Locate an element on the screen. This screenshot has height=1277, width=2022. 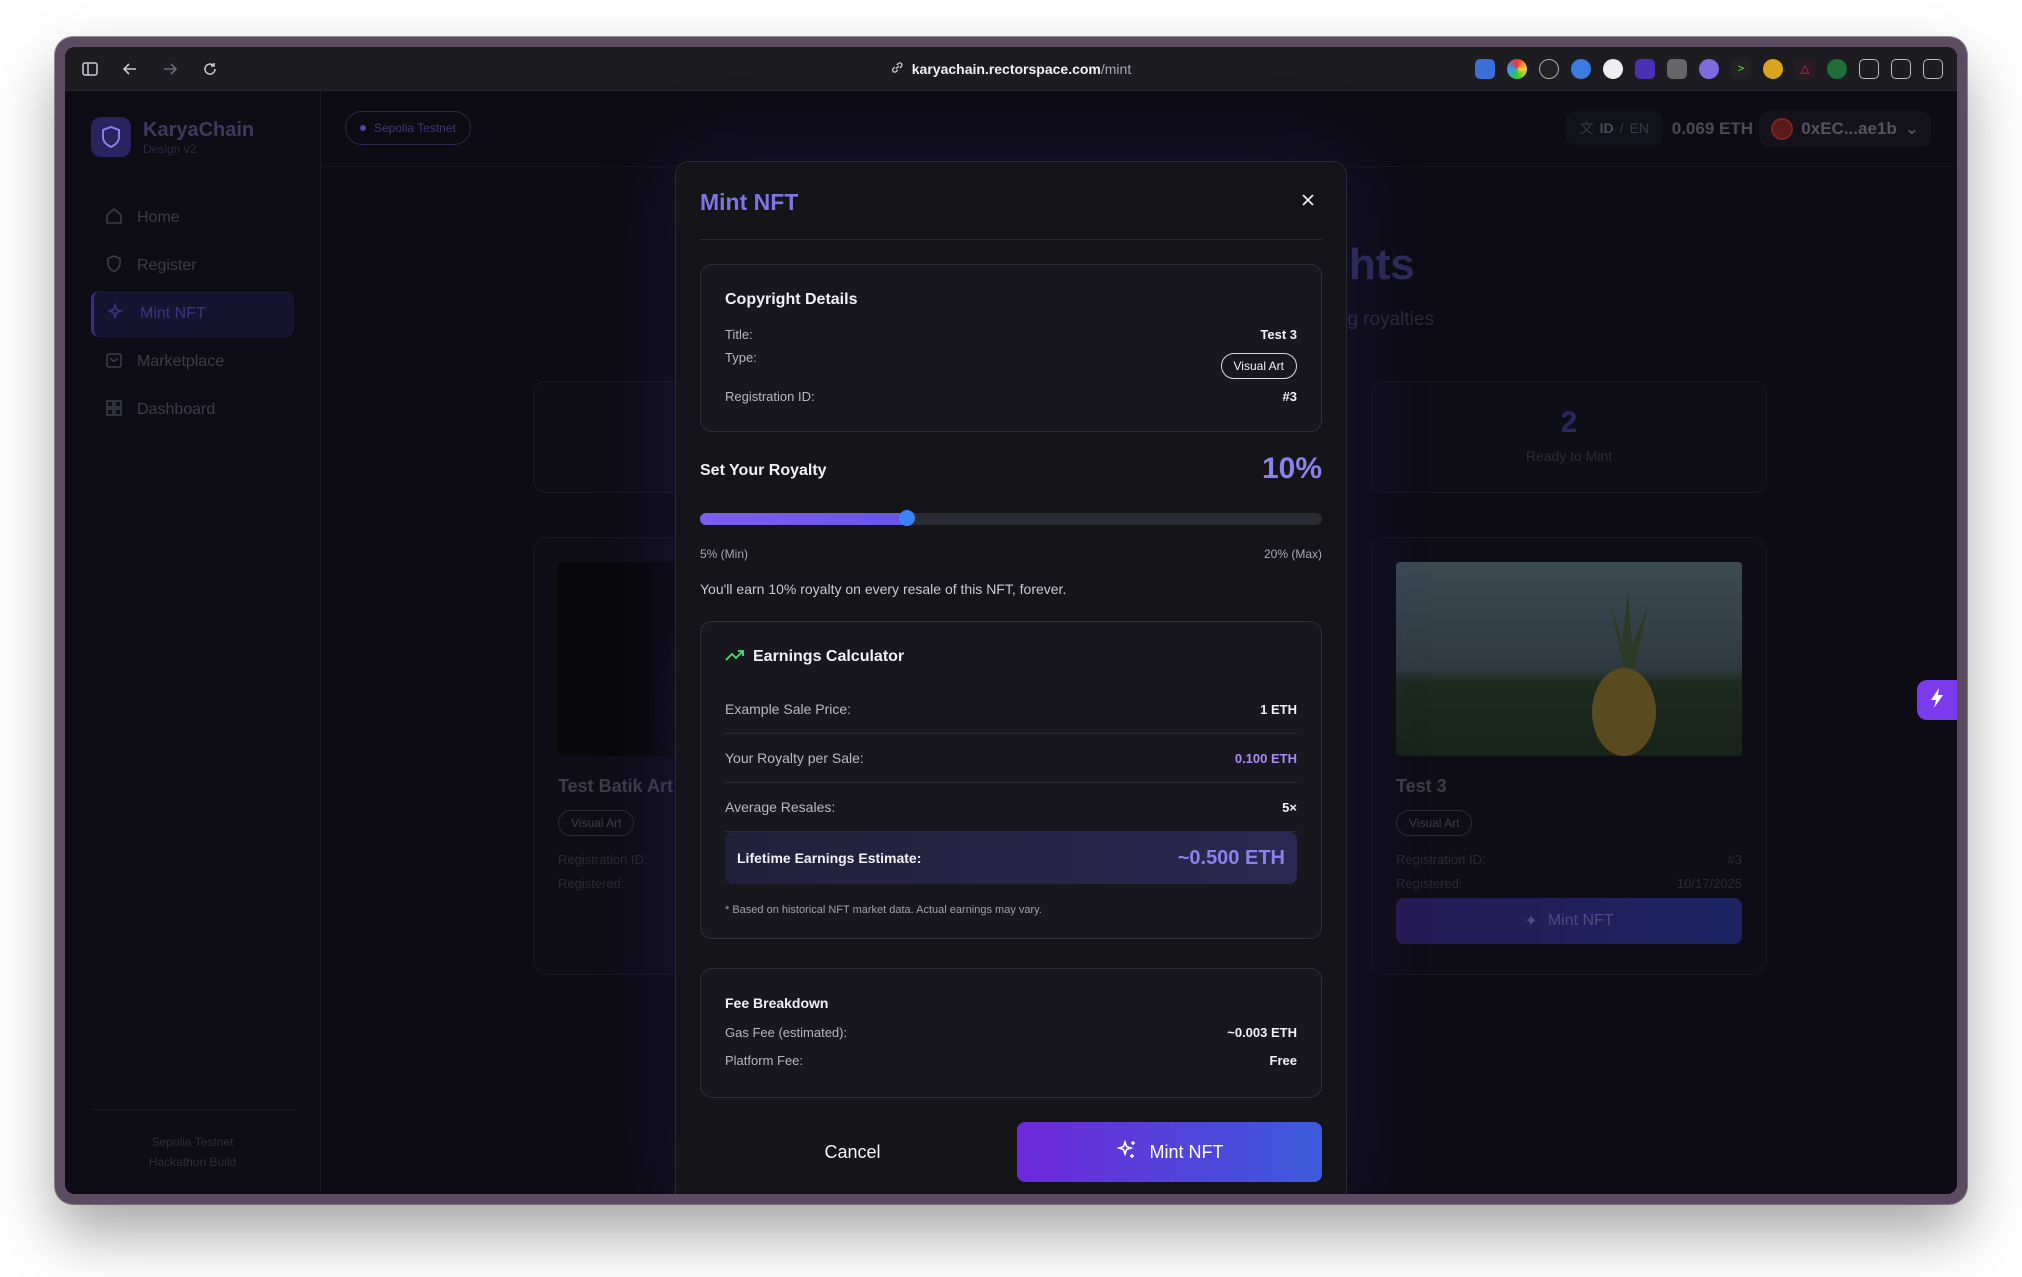
registration-label: Registration ID: is located at coordinates (770, 396).